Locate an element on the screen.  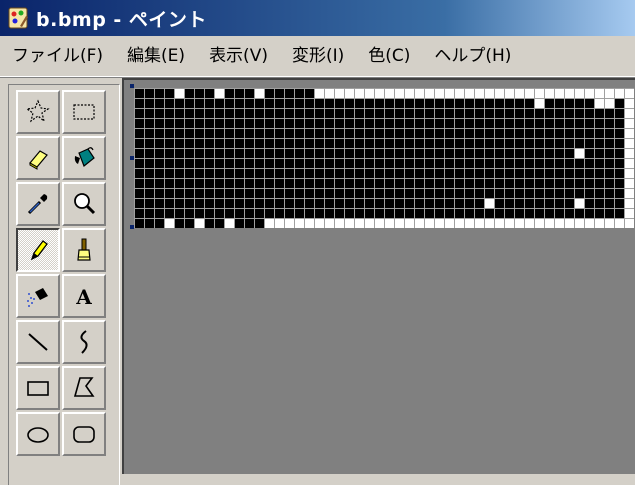
menu-view: 表示(V) is located at coordinates (238, 56).